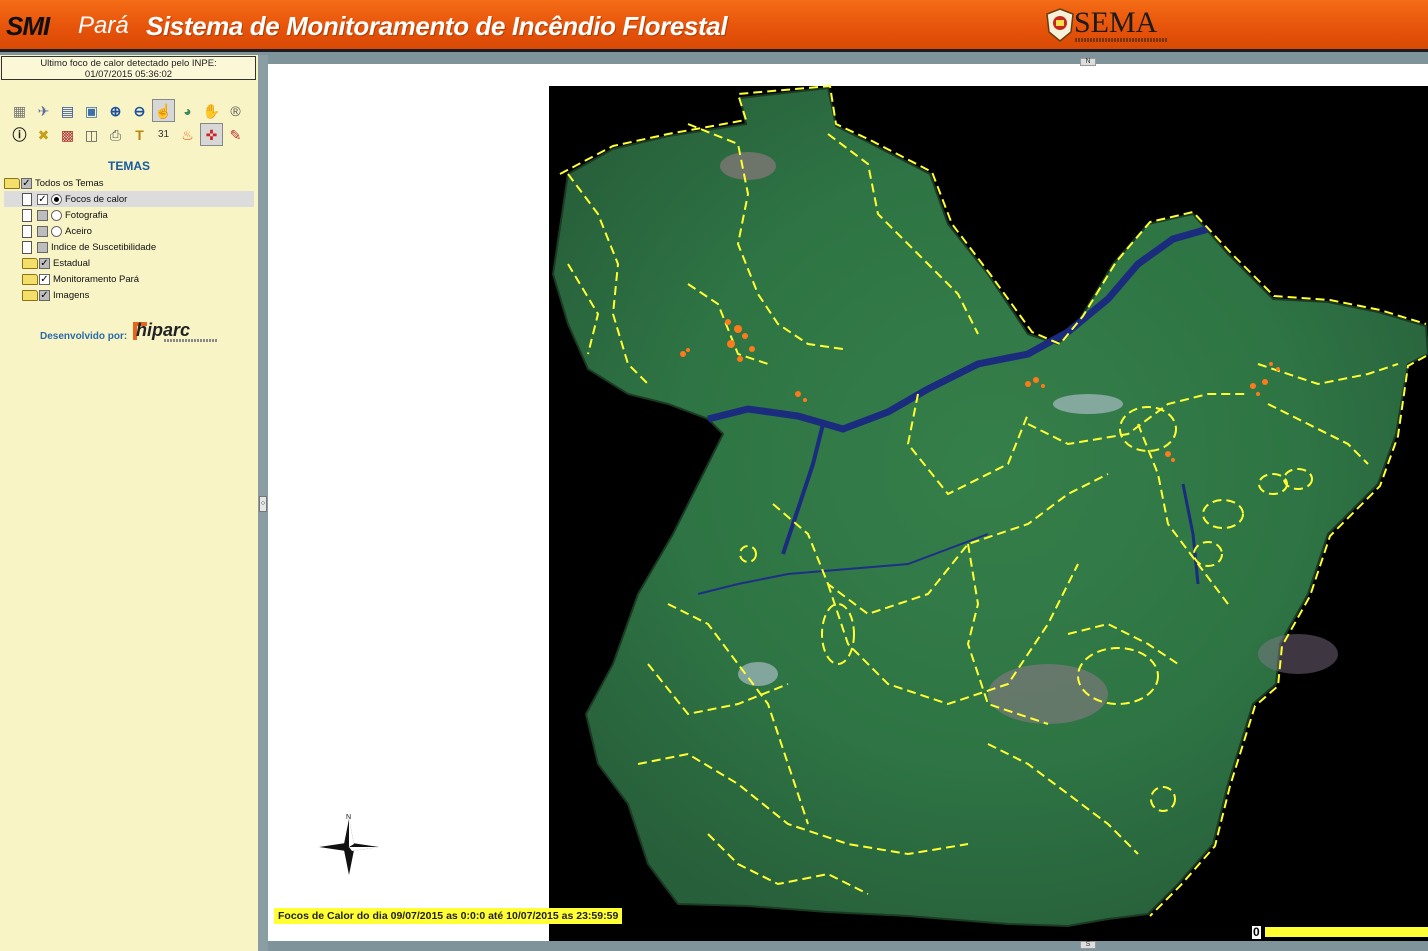  Describe the element at coordinates (71, 263) in the screenshot. I see `tree-item-label: Estadual` at that location.